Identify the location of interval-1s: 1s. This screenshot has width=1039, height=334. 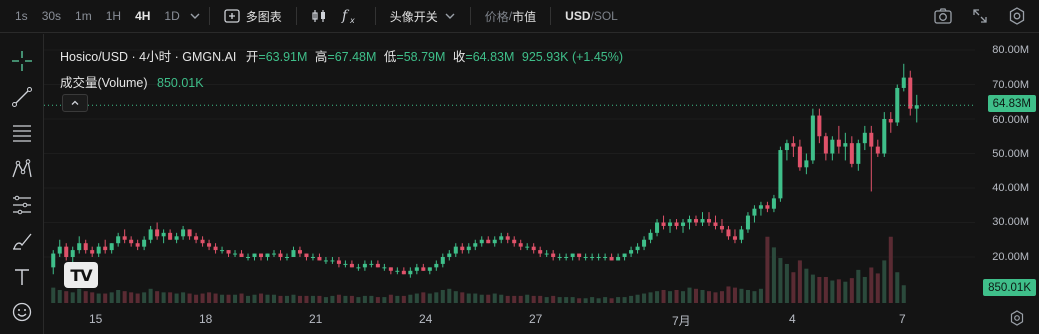
(21, 16).